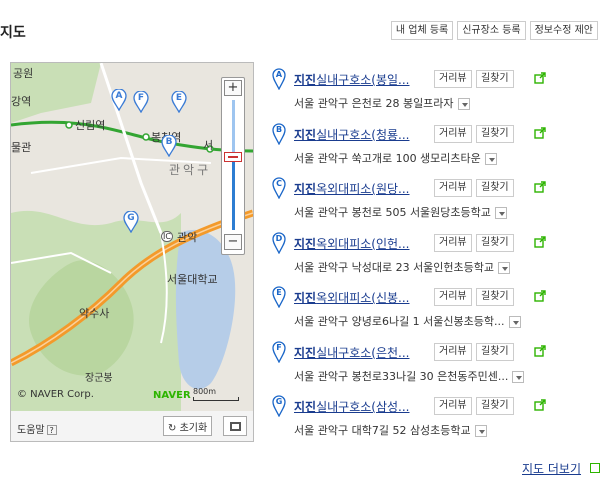 This screenshot has height=504, width=600. I want to click on map-label-gwanak-gu: 관악구, so click(190, 170).